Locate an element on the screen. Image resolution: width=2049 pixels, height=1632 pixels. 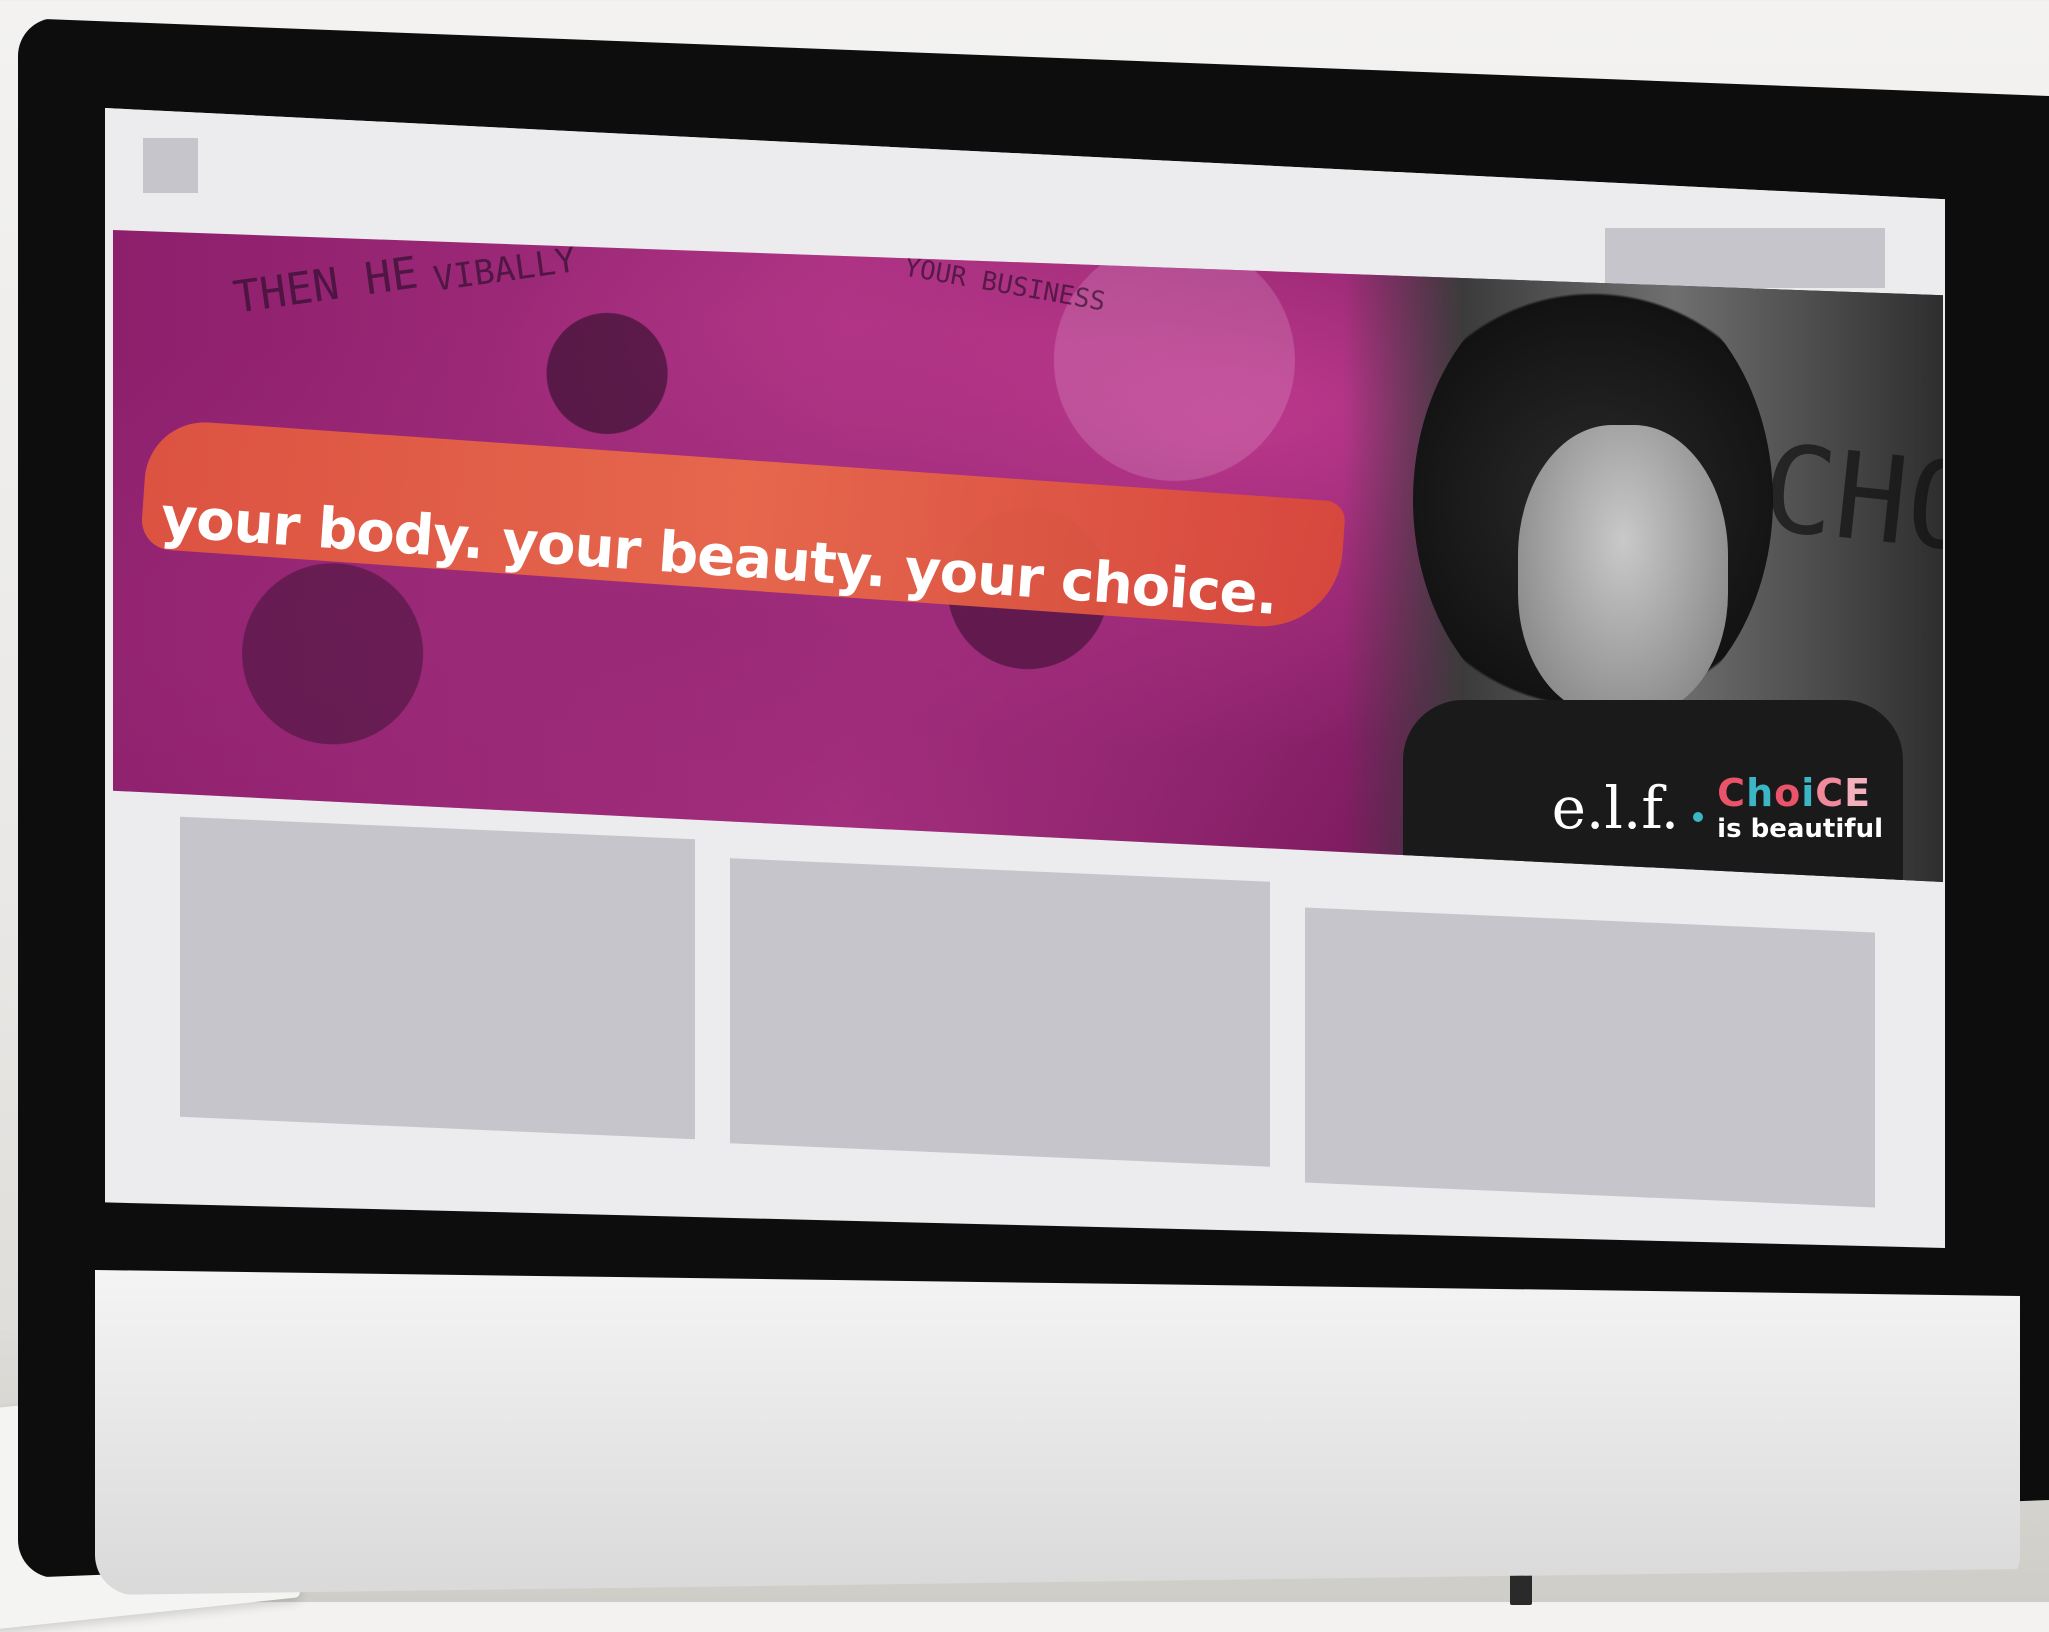
choice-wordmark: ChoiCE is located at coordinates (1794, 793).